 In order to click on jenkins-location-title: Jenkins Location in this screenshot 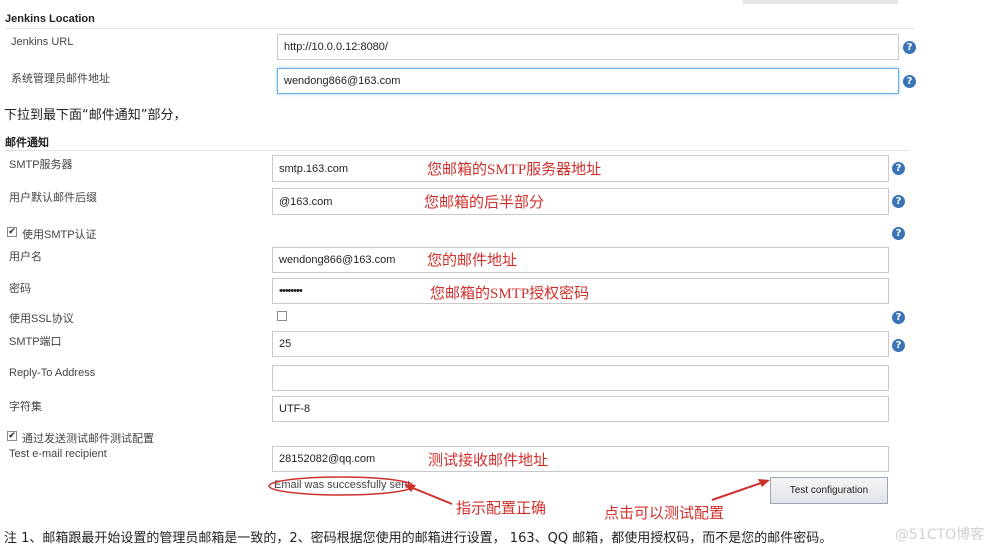, I will do `click(50, 19)`.